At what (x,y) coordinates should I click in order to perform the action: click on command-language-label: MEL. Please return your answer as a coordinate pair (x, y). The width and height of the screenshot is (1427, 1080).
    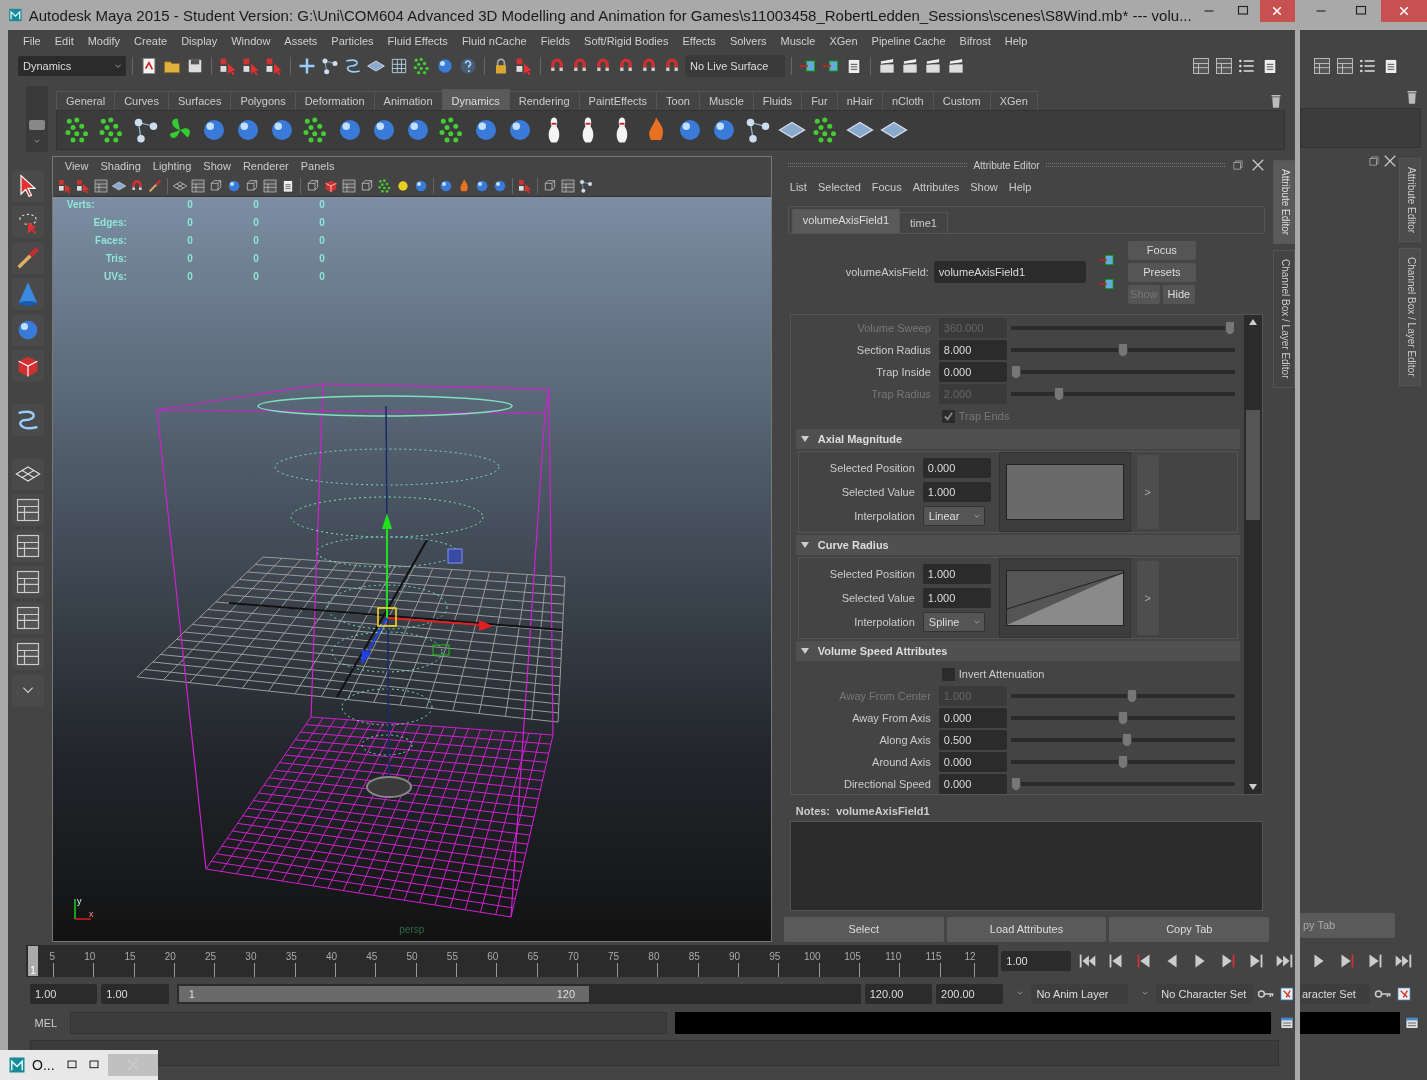
    Looking at the image, I should click on (46, 1023).